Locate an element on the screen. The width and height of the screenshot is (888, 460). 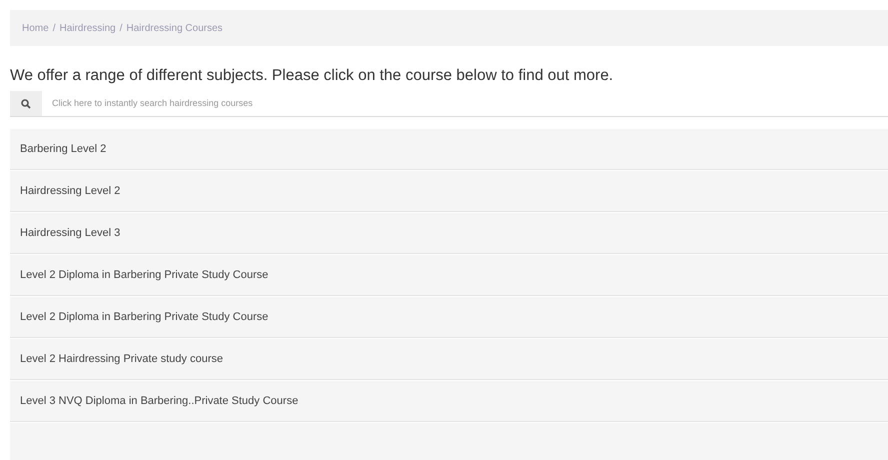
course-item: Barbering Level 2 is located at coordinates (449, 149).